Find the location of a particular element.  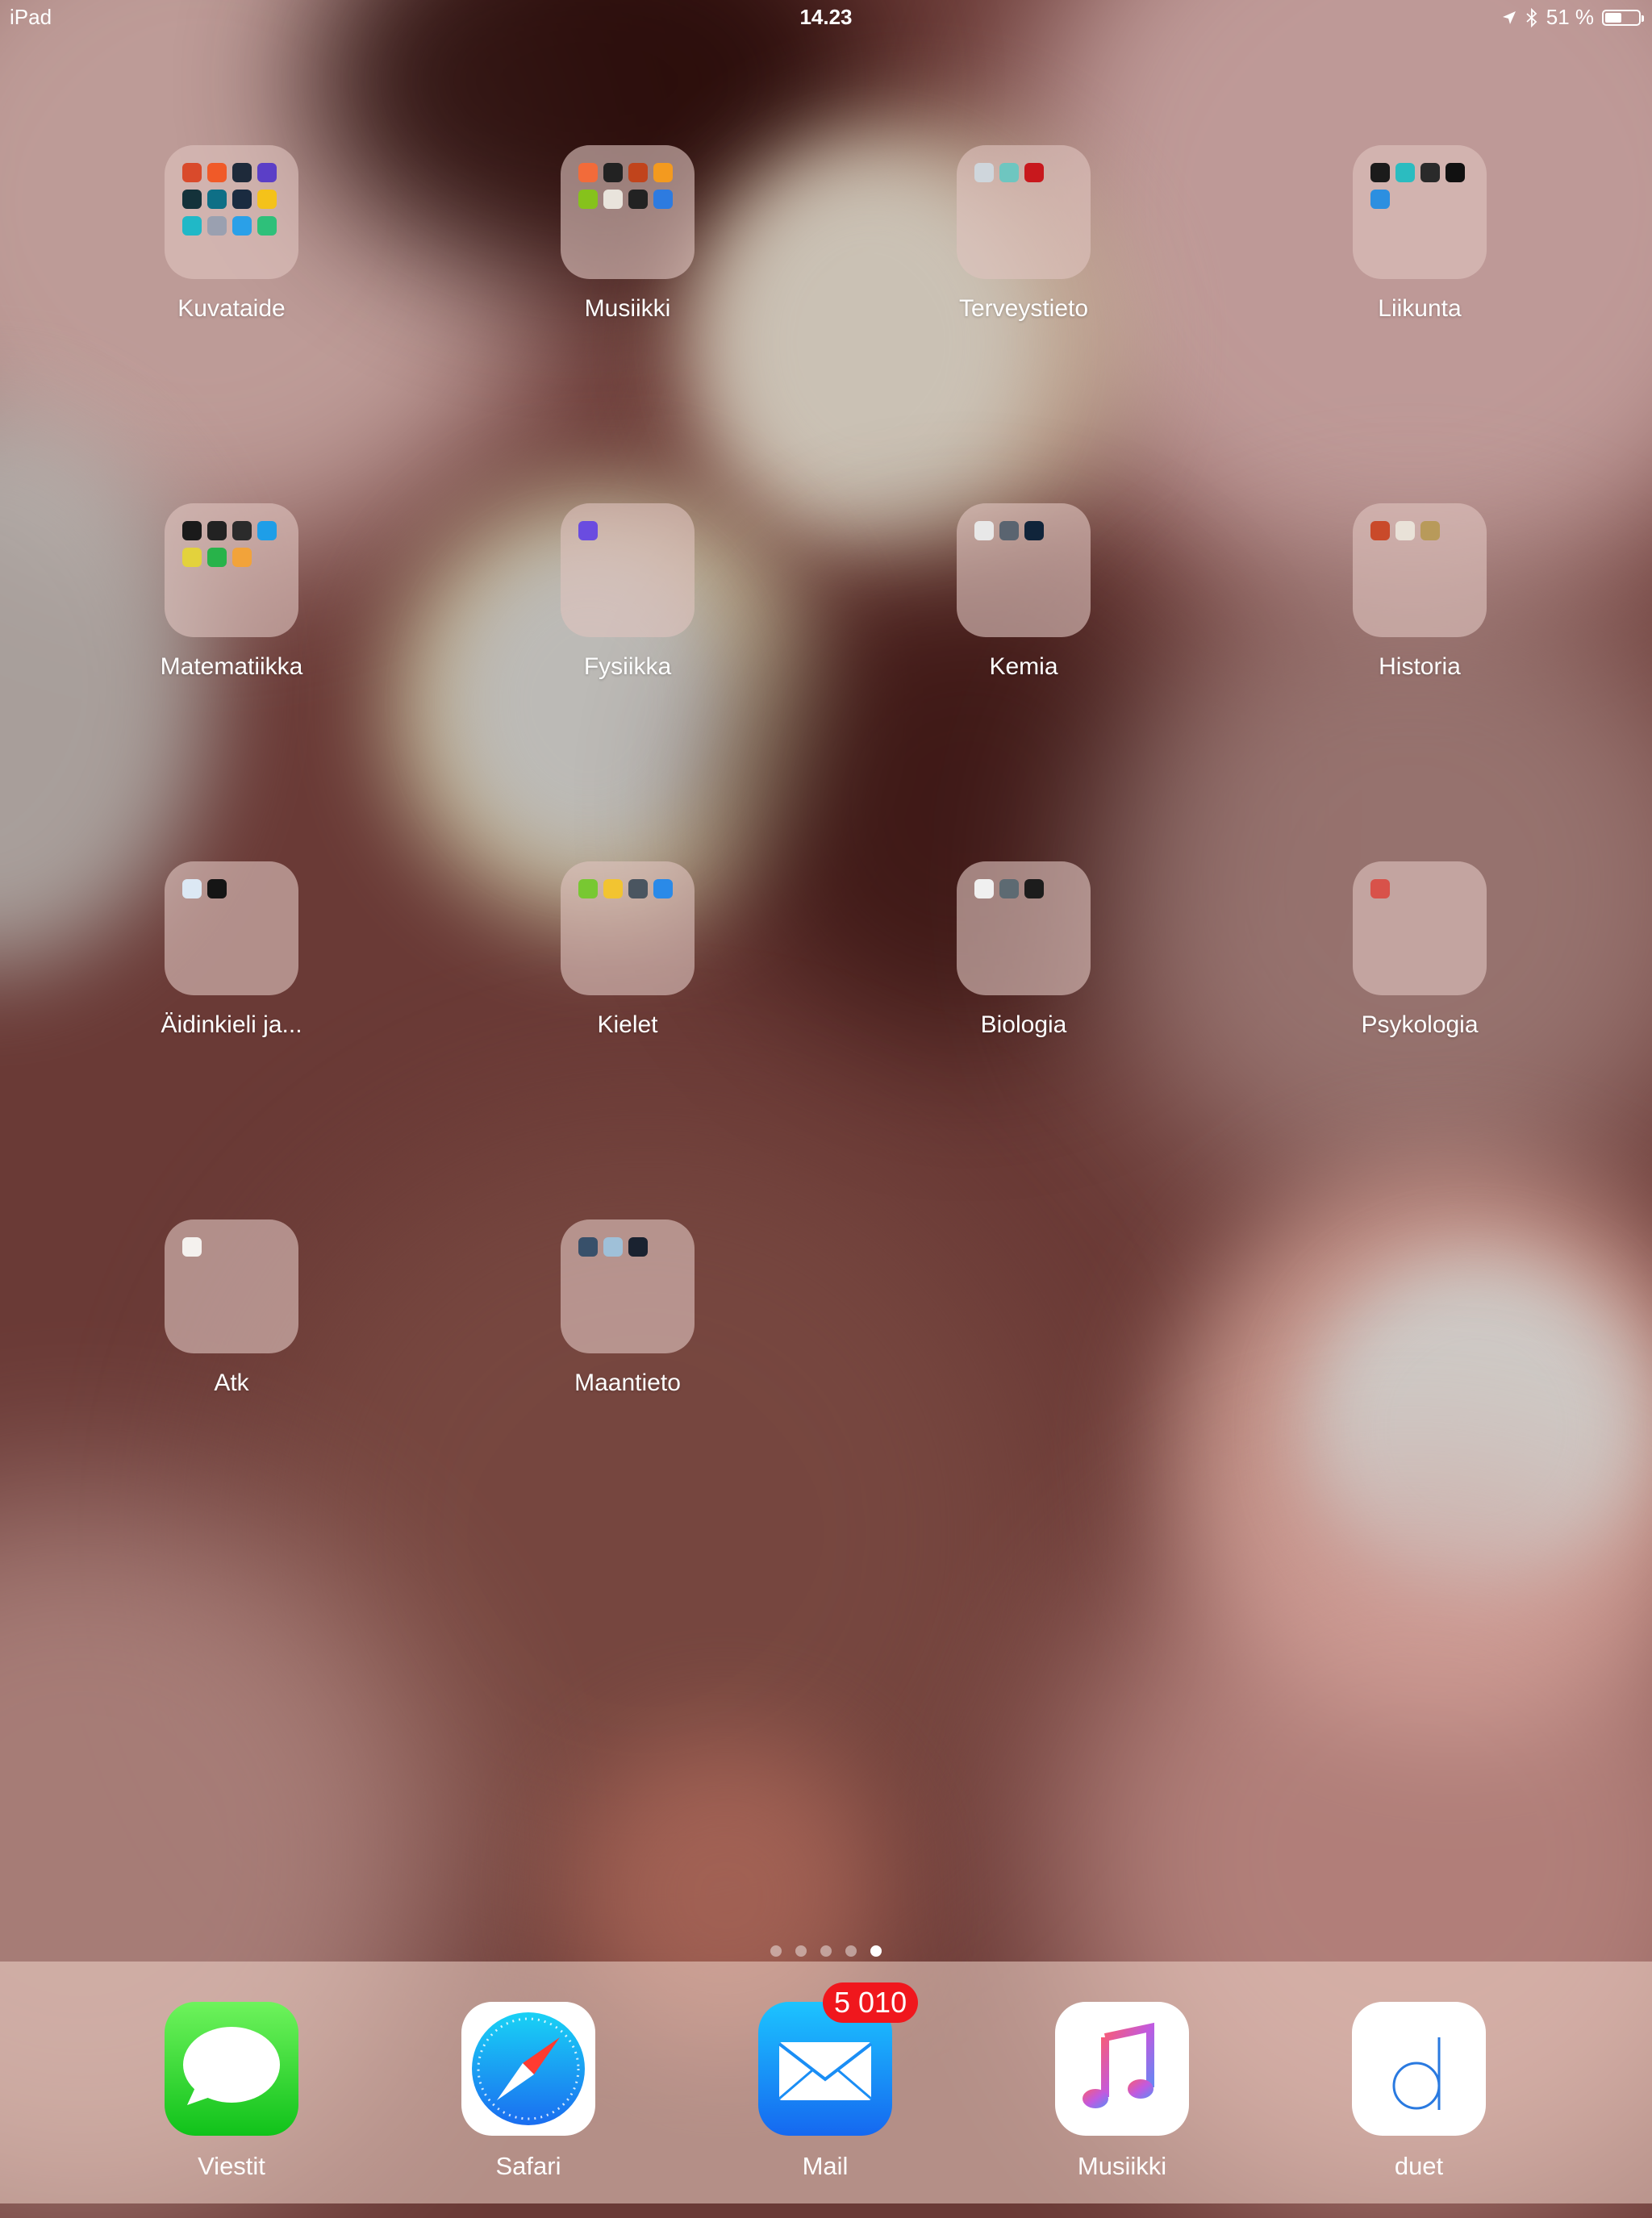

folder-fysiikka: Fysiikka is located at coordinates (627, 592).